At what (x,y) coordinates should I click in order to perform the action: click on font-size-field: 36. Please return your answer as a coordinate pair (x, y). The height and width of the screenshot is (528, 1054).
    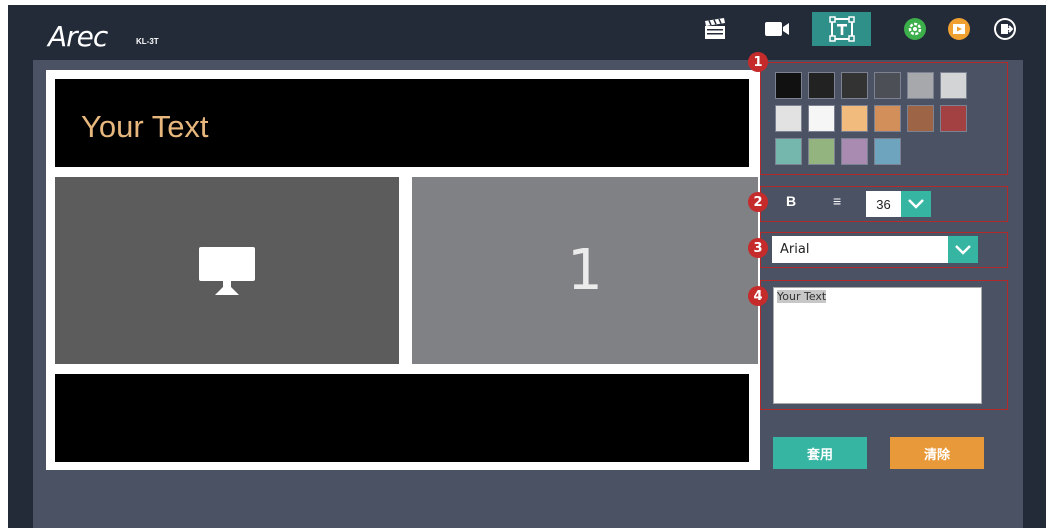
    Looking at the image, I should click on (883, 204).